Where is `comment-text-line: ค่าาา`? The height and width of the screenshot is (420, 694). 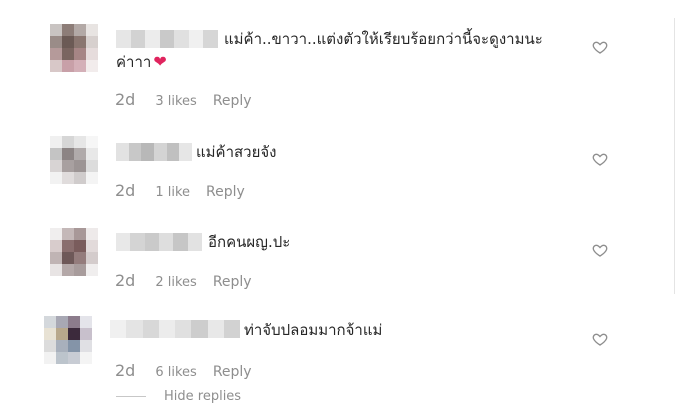
comment-text-line: ค่าาา is located at coordinates (134, 62).